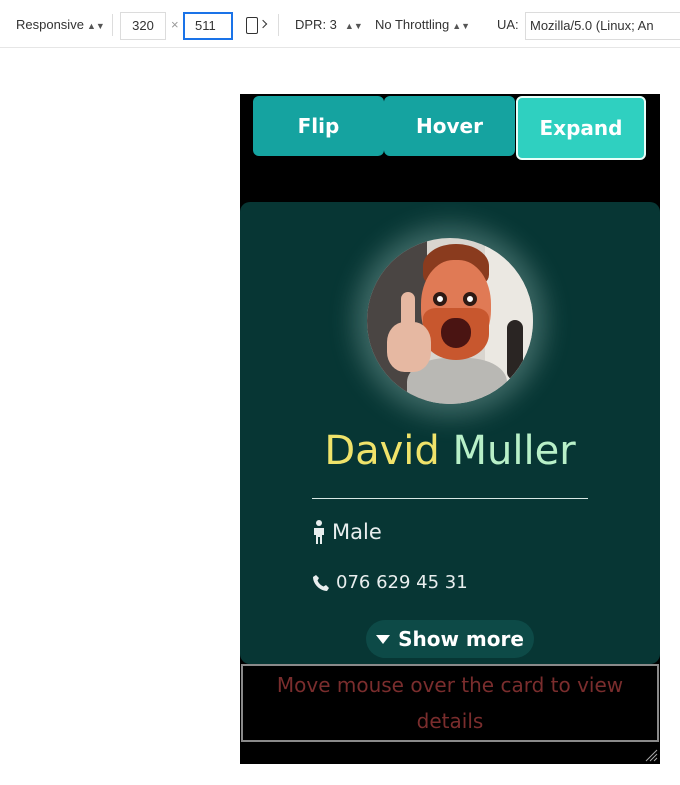 The width and height of the screenshot is (680, 785). Describe the element at coordinates (383, 639) in the screenshot. I see `caret-down-icon` at that location.